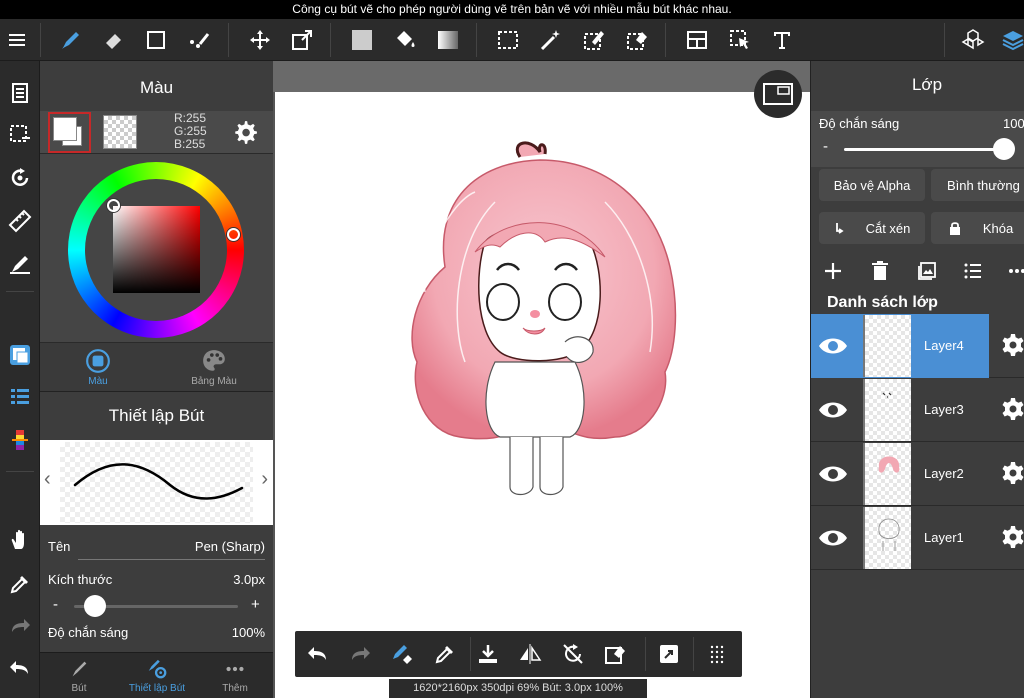 This screenshot has width=1024, height=698. I want to click on sv-picker-knob, so click(113, 205).